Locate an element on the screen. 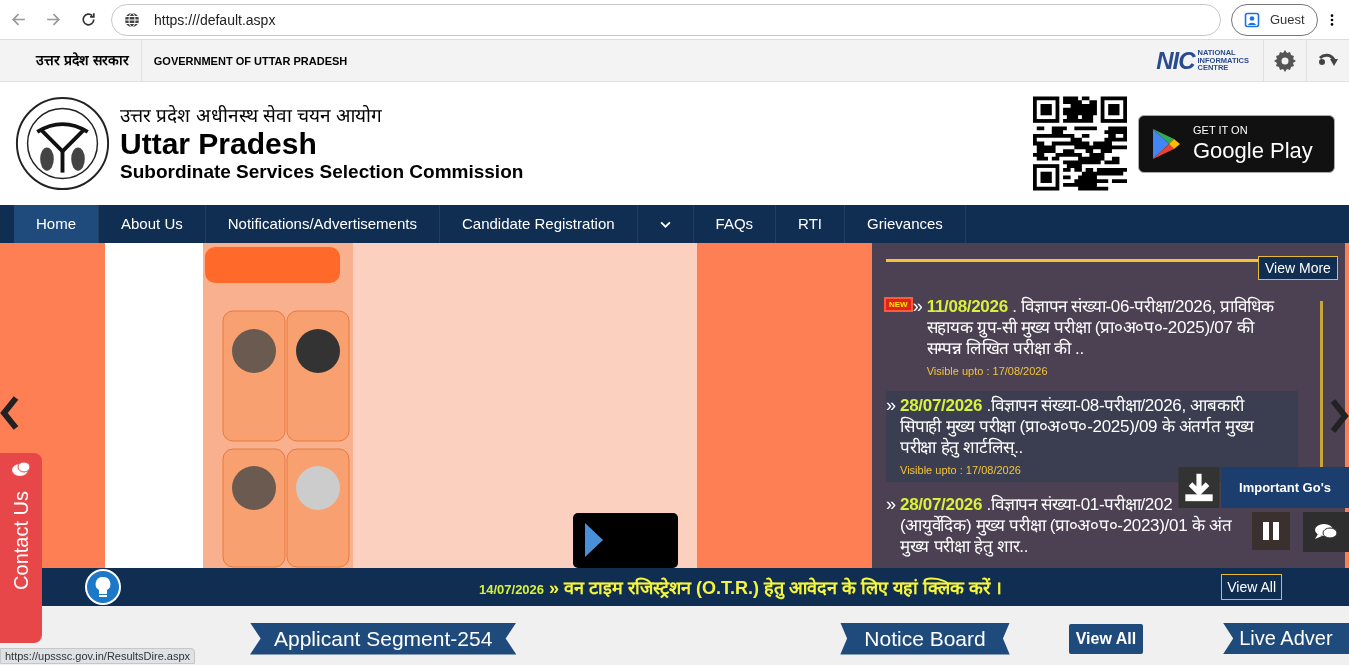 Image resolution: width=1349 pixels, height=665 pixels. site-subtitle: Subordinate Services Selection Commission is located at coordinates (322, 171).